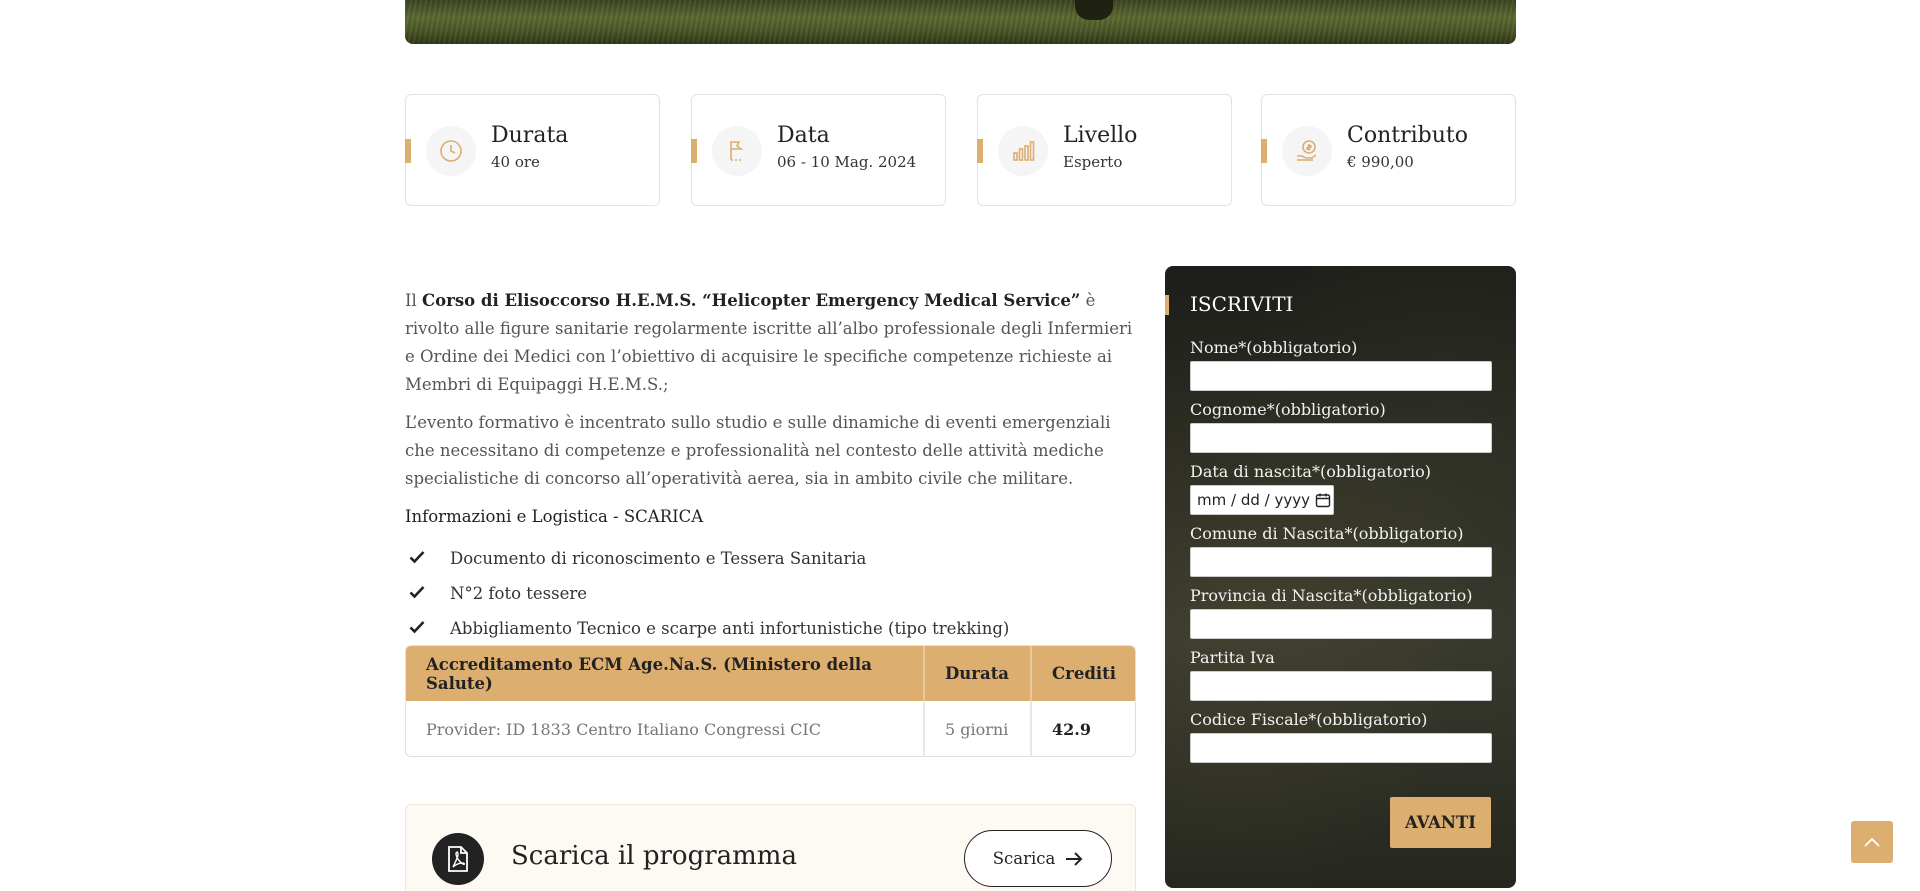  Describe the element at coordinates (1388, 150) in the screenshot. I see `stat-card-contributo: Contributo € 990,00` at that location.